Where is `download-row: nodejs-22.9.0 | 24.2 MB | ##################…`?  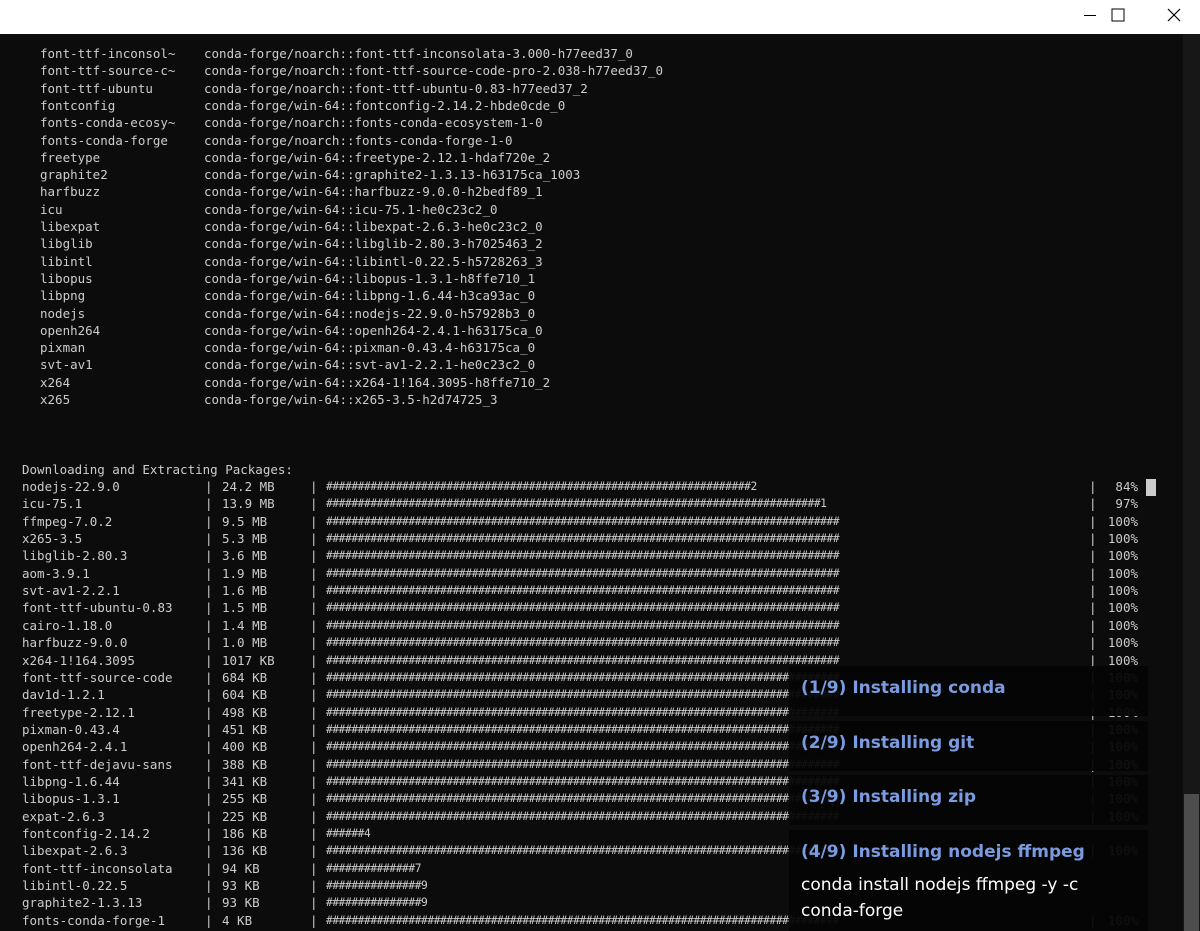
download-row: nodejs-22.9.0 | 24.2 MB | ##################… is located at coordinates (591, 486).